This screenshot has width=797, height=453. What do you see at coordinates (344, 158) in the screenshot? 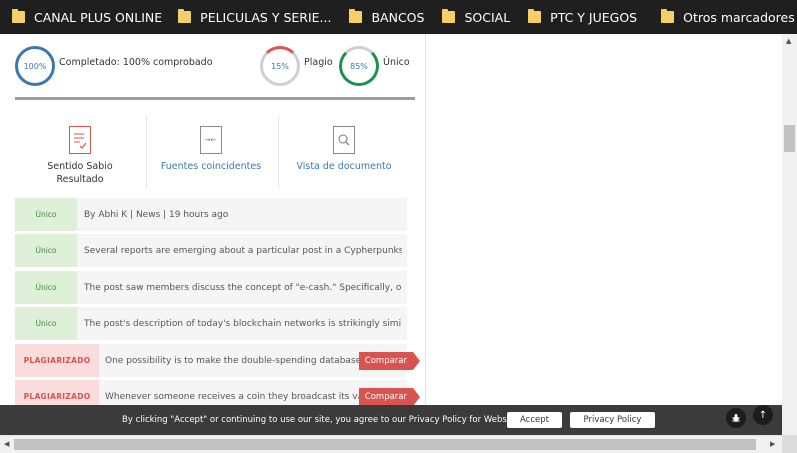
I see `tab-document-view: Vista de documento` at bounding box center [344, 158].